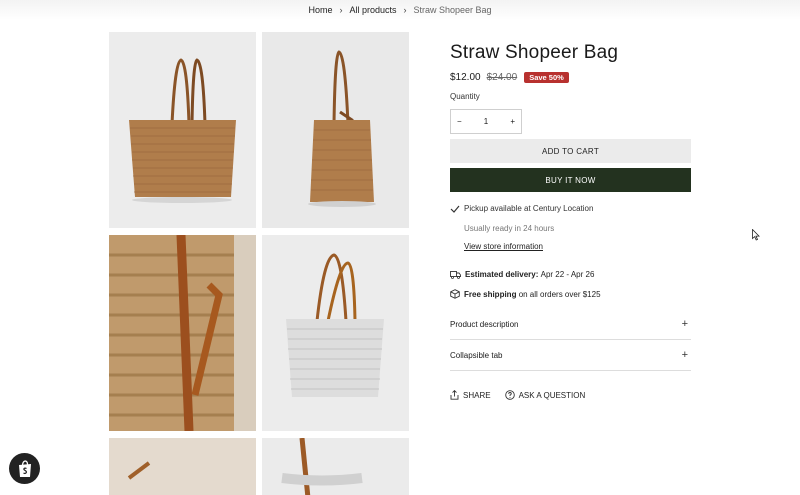 Image resolution: width=800 pixels, height=495 pixels. What do you see at coordinates (400, 10) in the screenshot?
I see `breadcrumb: Home › All products › Straw Shopeer Bag` at bounding box center [400, 10].